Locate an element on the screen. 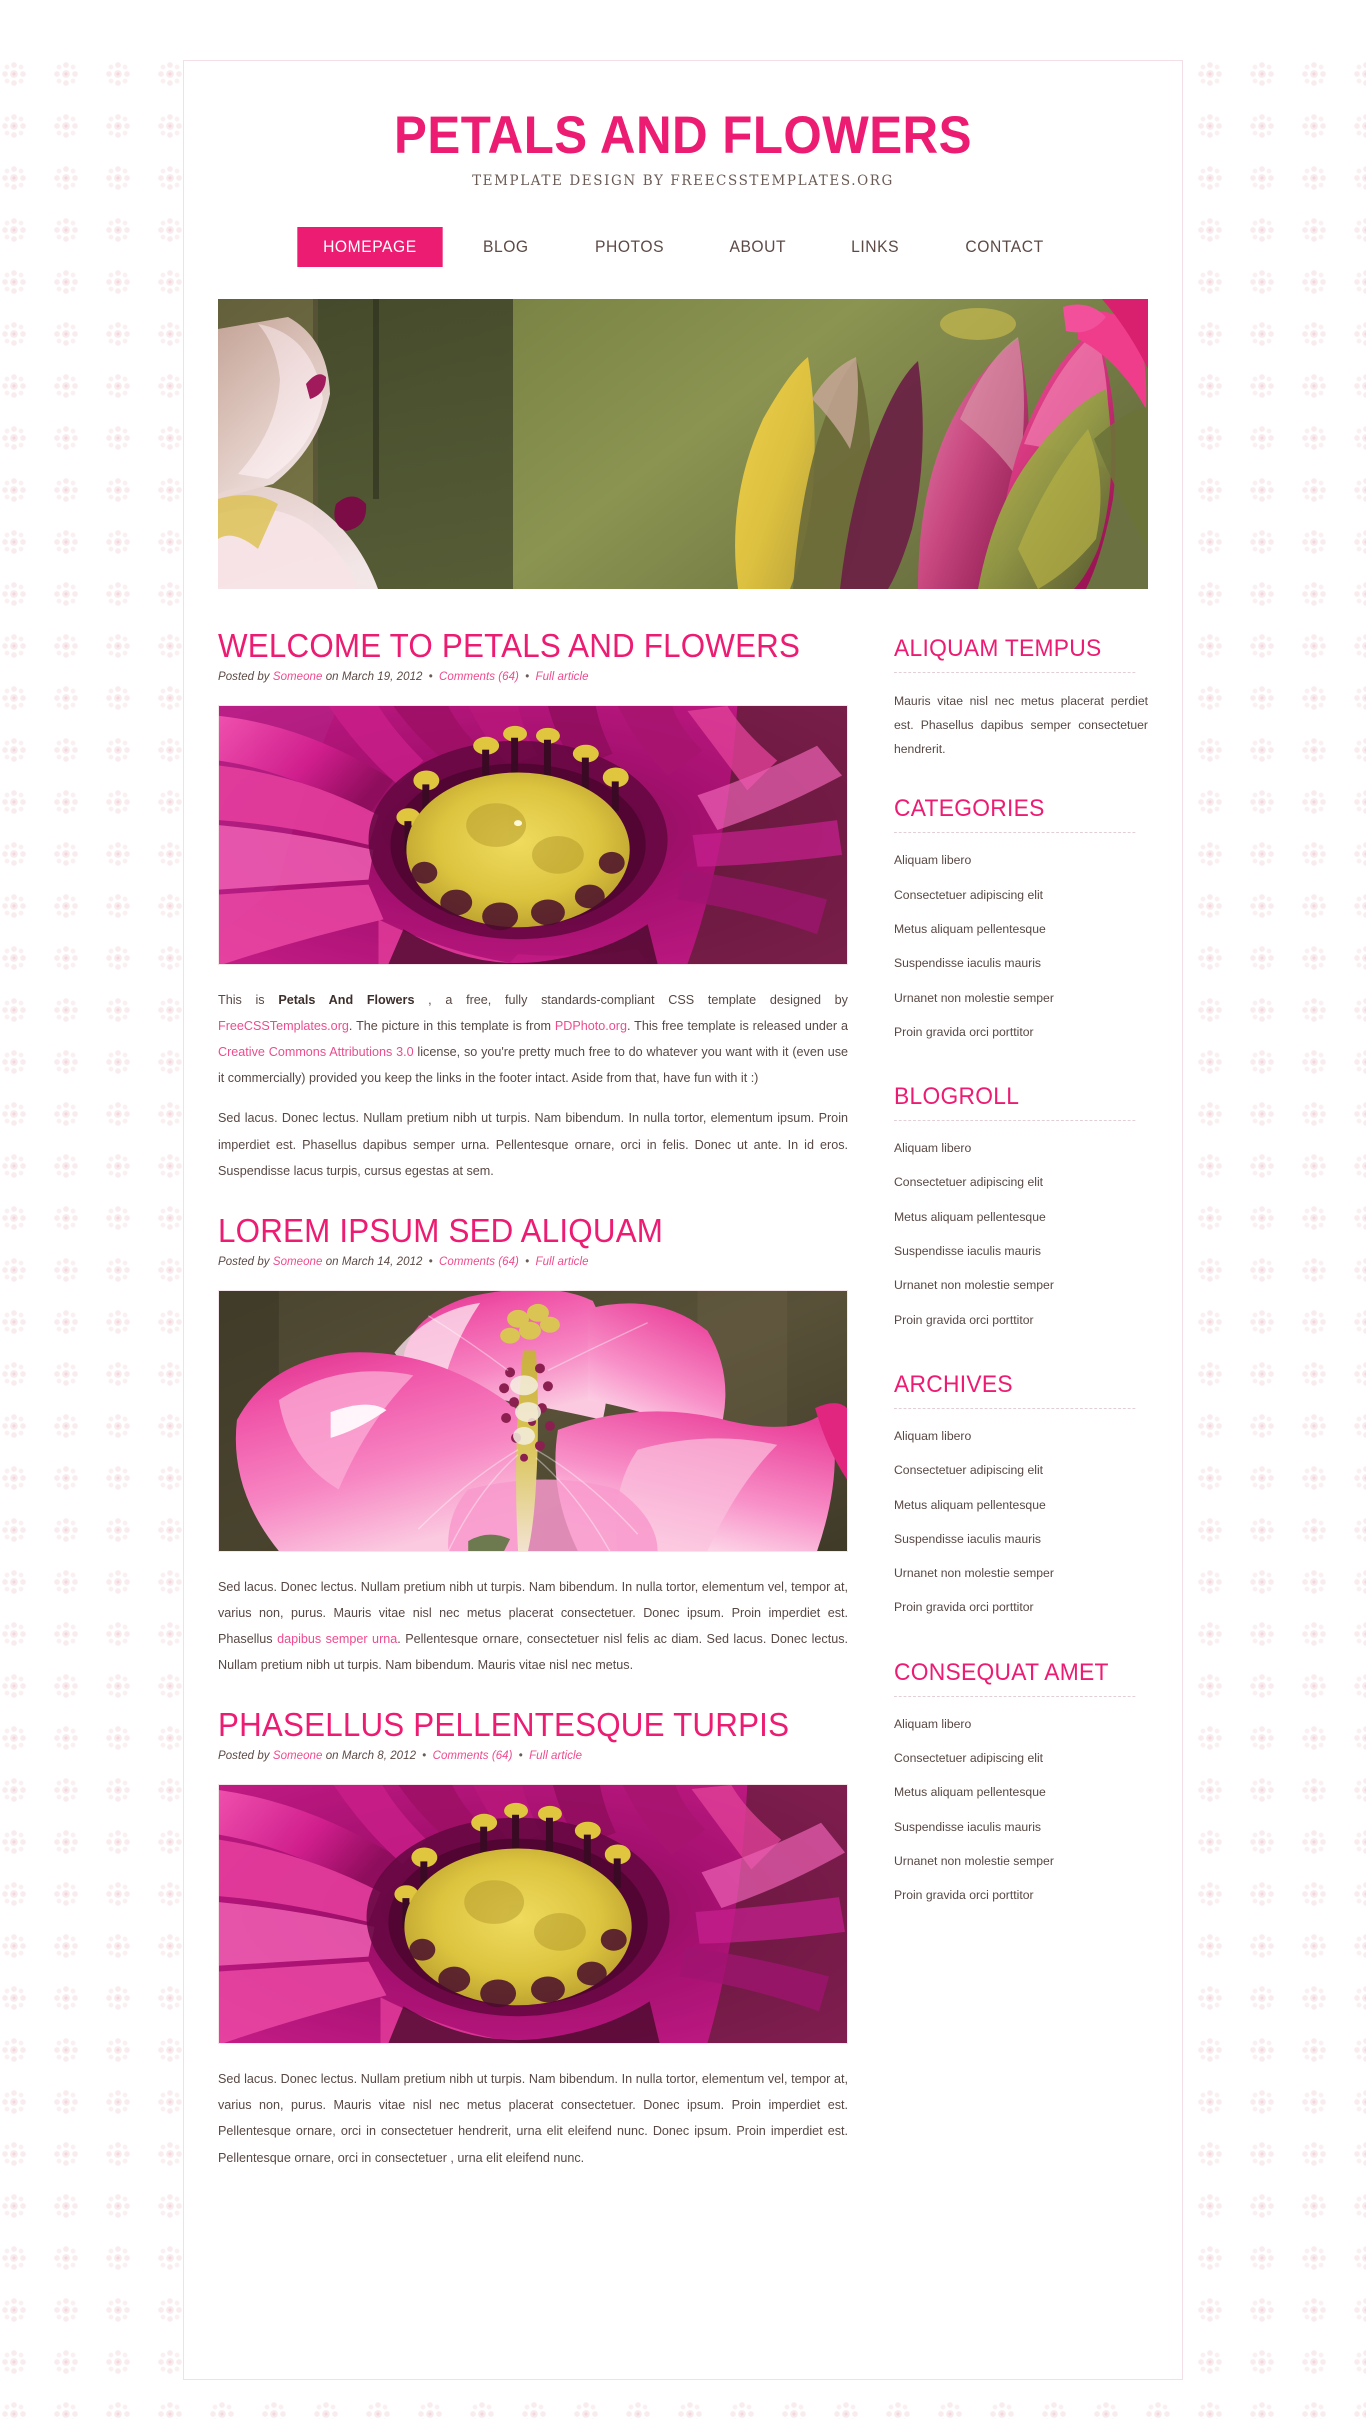 The width and height of the screenshot is (1366, 2419). sidebar-heading: BLOGROLL is located at coordinates (1015, 1102).